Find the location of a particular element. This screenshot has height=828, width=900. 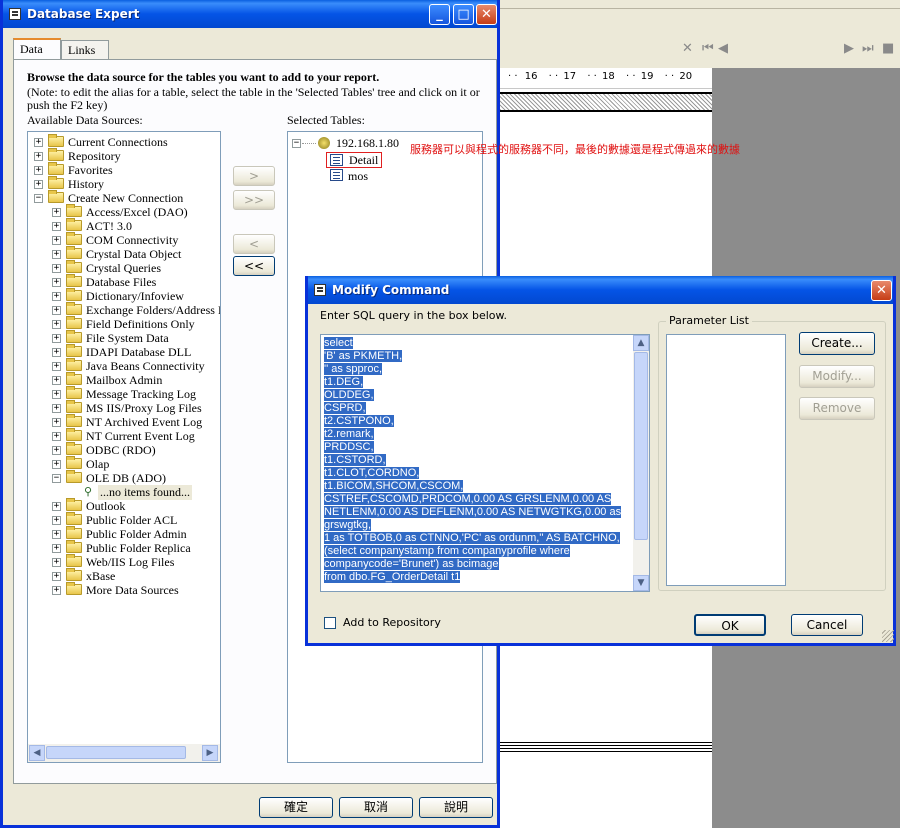

database-expert-titlebar: Database Expert _ □ ✕ is located at coordinates (250, 14).